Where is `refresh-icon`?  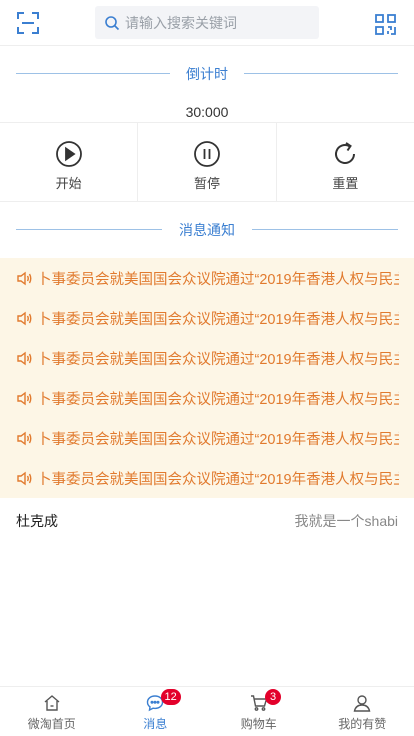
refresh-icon is located at coordinates (345, 153).